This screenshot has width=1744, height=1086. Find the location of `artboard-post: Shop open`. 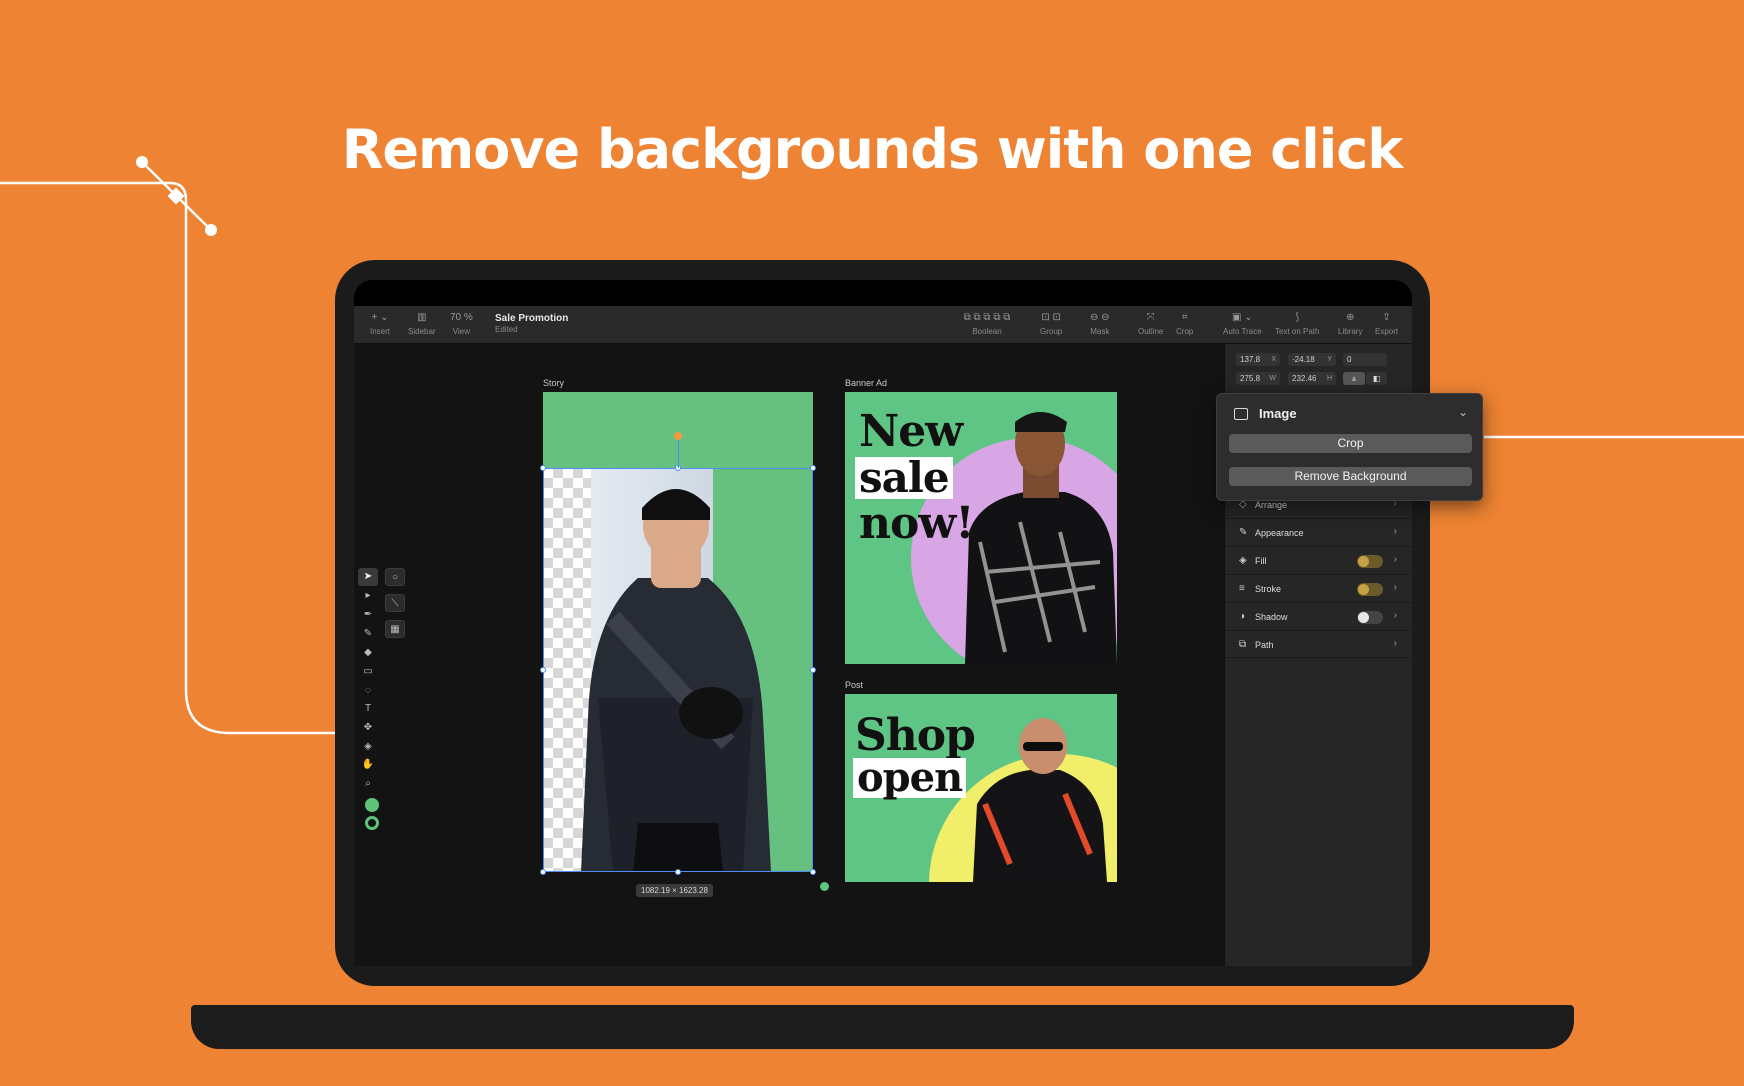

artboard-post: Shop open is located at coordinates (981, 788).